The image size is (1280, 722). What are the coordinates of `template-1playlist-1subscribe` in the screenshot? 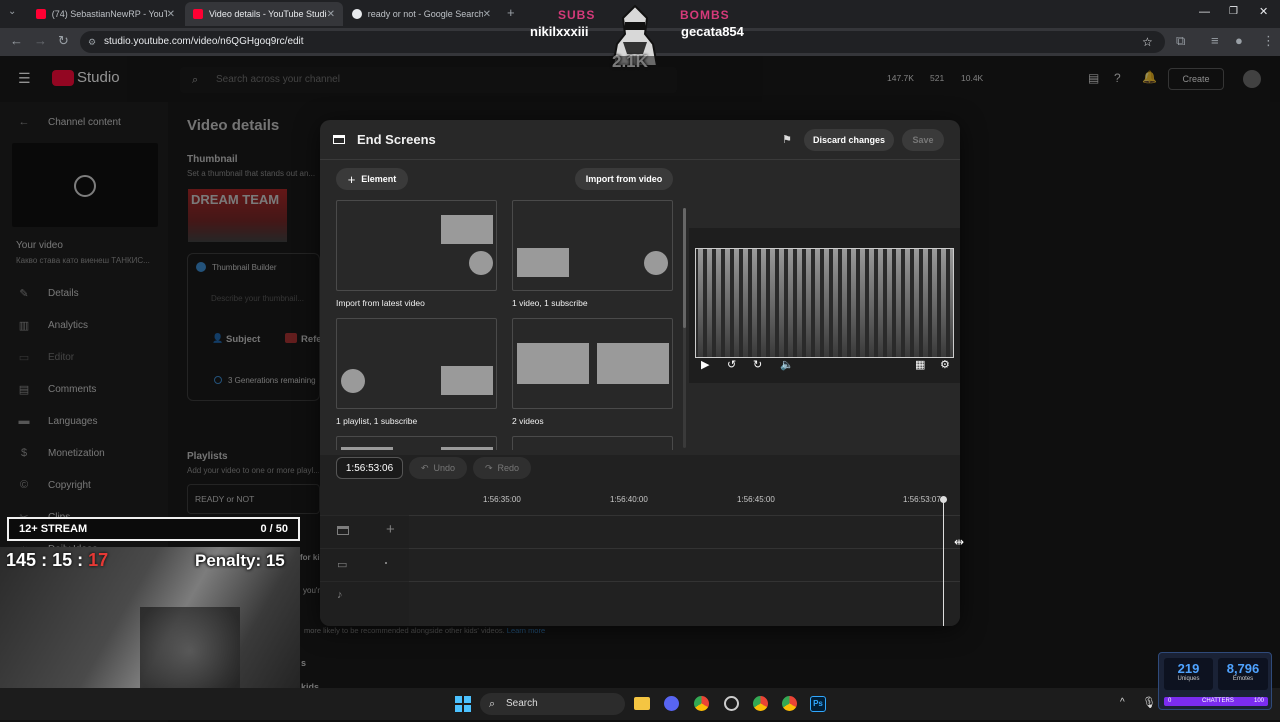 It's located at (416, 363).